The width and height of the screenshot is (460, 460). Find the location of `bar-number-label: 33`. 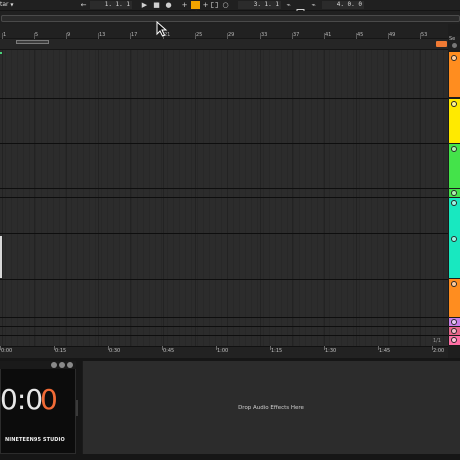

bar-number-label: 33 is located at coordinates (264, 35).